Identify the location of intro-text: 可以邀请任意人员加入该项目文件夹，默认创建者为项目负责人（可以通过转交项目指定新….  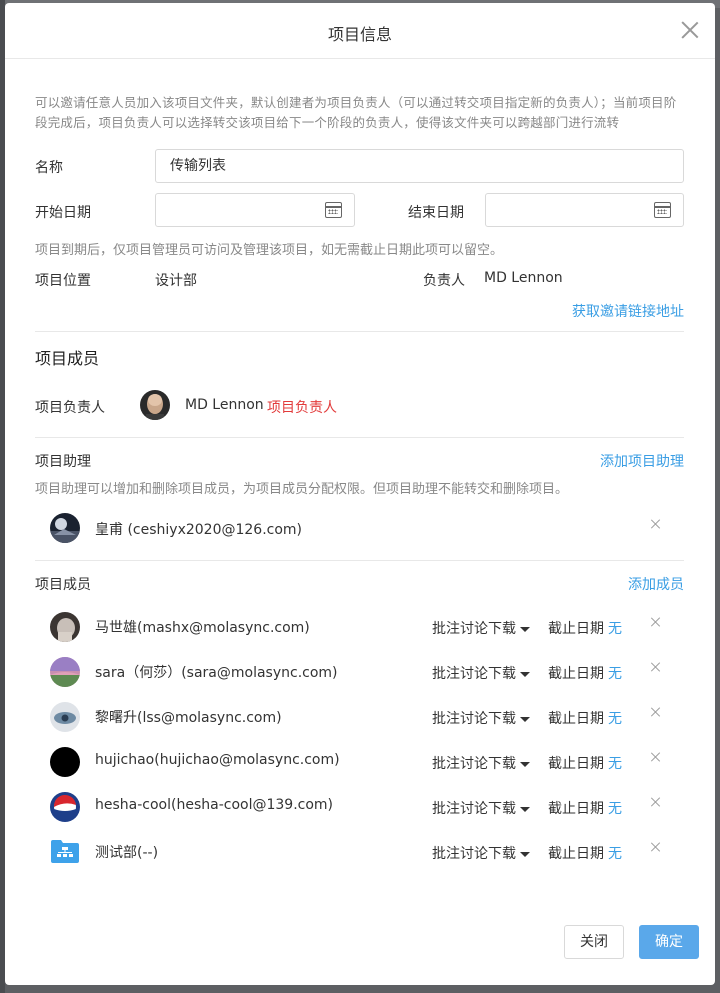
(356, 112).